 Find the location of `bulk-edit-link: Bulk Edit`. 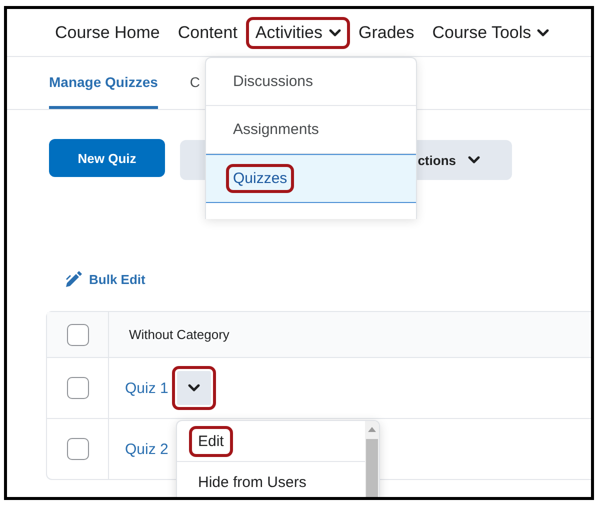

bulk-edit-link: Bulk Edit is located at coordinates (117, 279).